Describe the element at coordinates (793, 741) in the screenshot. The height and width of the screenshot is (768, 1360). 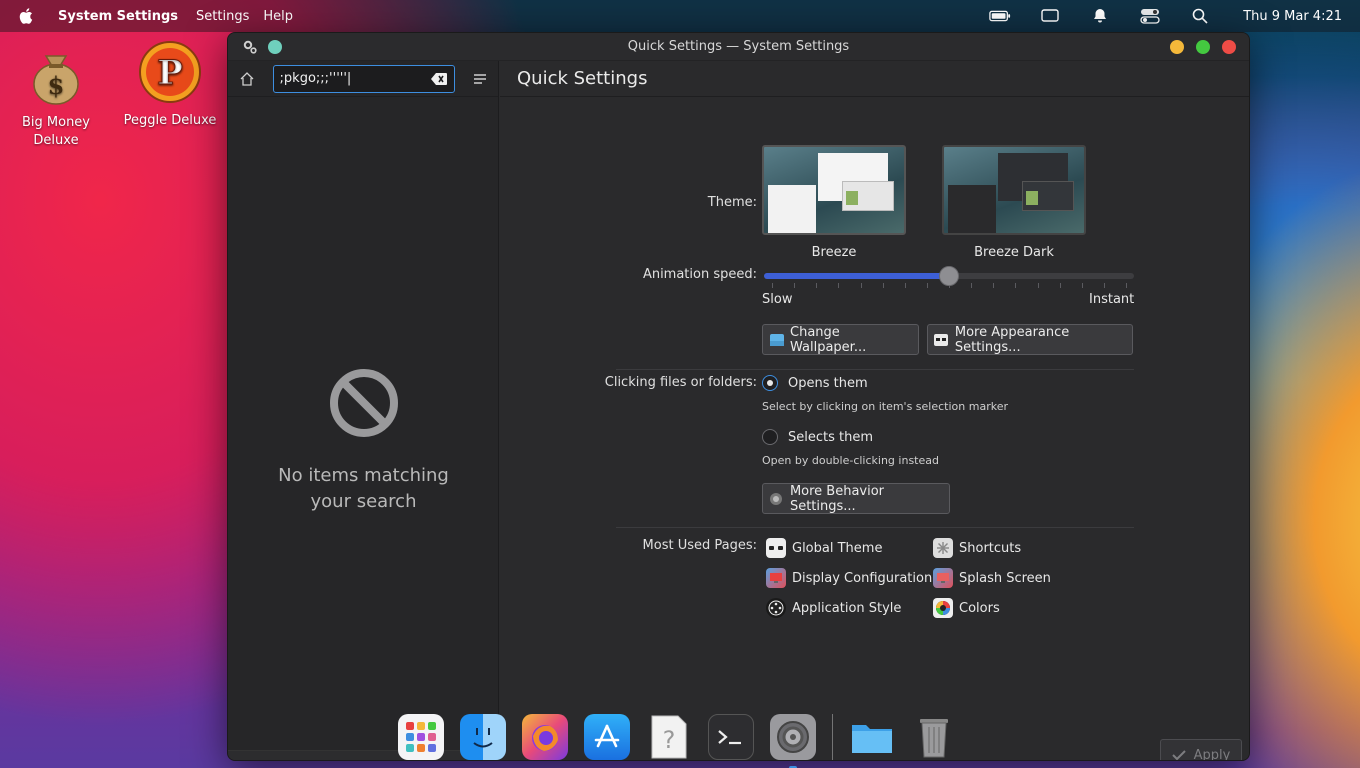
I see `dock-system-settings` at that location.